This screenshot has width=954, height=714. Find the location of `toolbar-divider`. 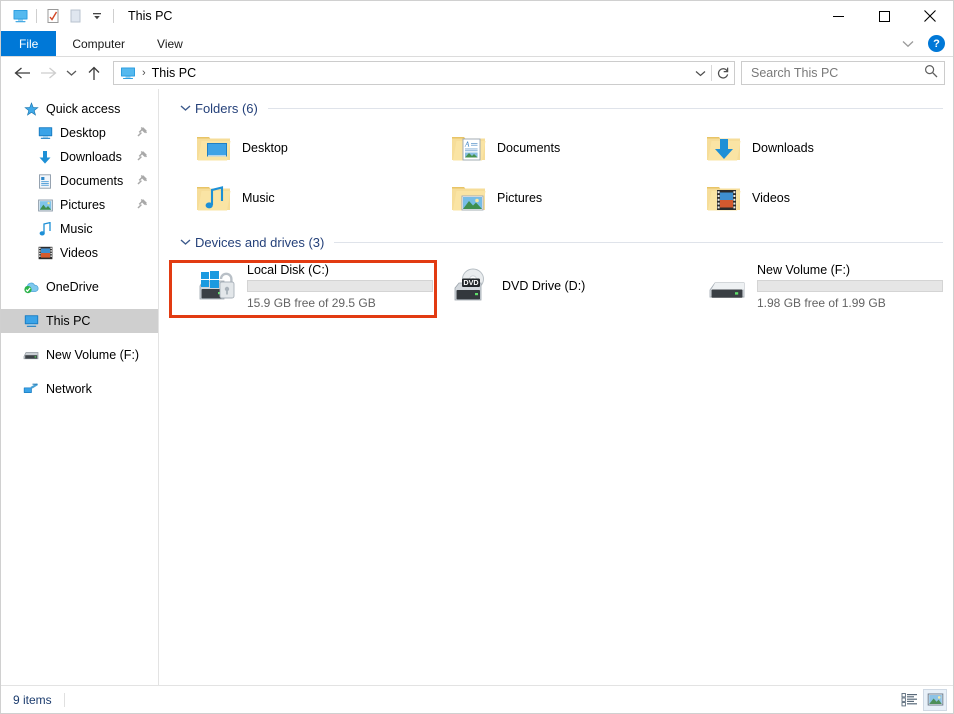

toolbar-divider is located at coordinates (36, 16).